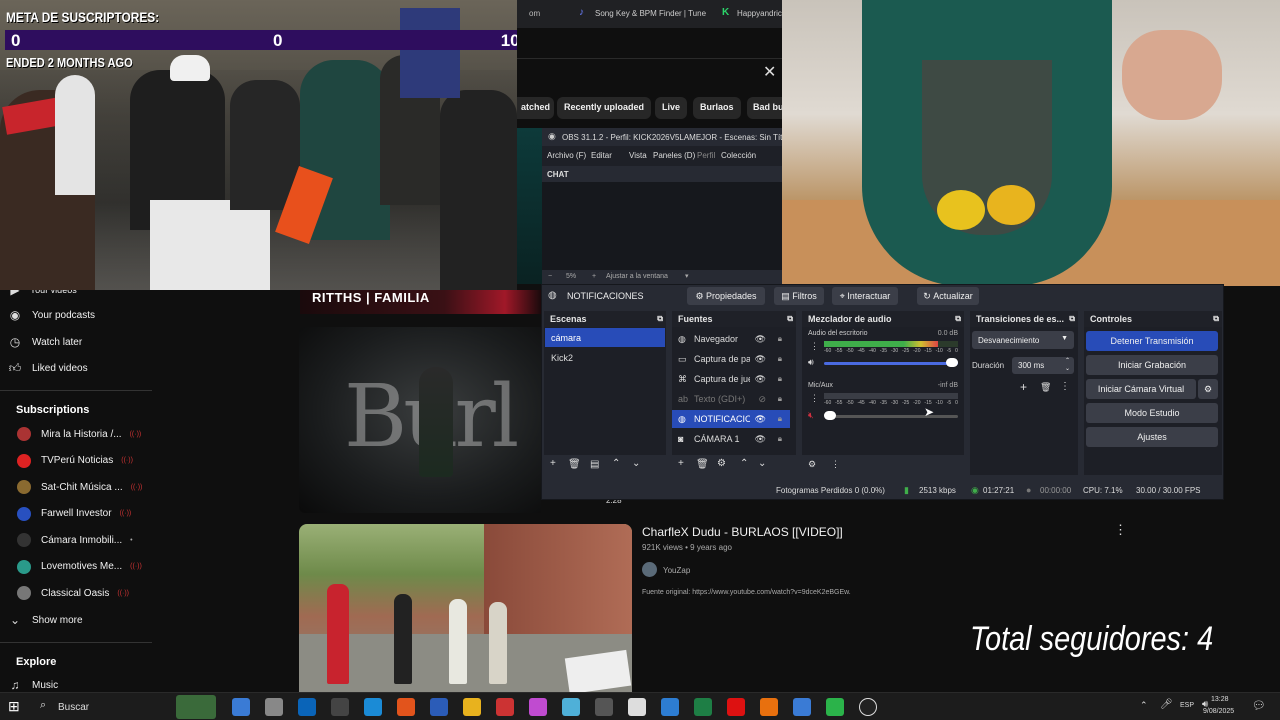 The height and width of the screenshot is (720, 1280). Describe the element at coordinates (1152, 341) in the screenshot. I see `stop-streaming-button: Detener Transmisión` at that location.